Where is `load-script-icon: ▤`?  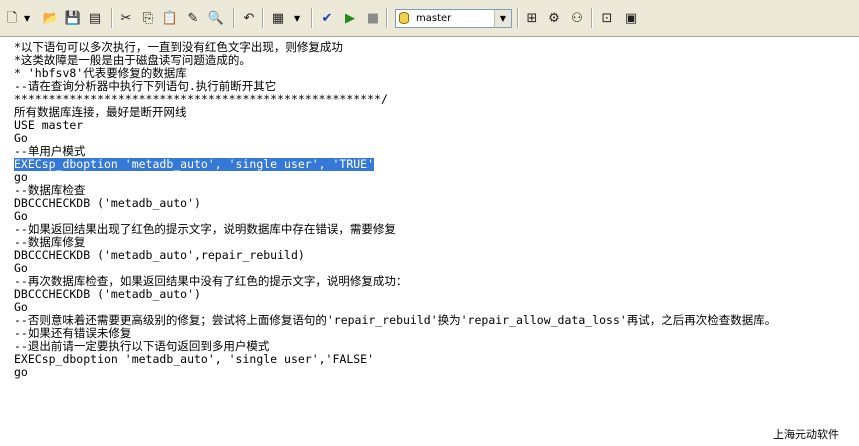 load-script-icon: ▤ is located at coordinates (95, 18).